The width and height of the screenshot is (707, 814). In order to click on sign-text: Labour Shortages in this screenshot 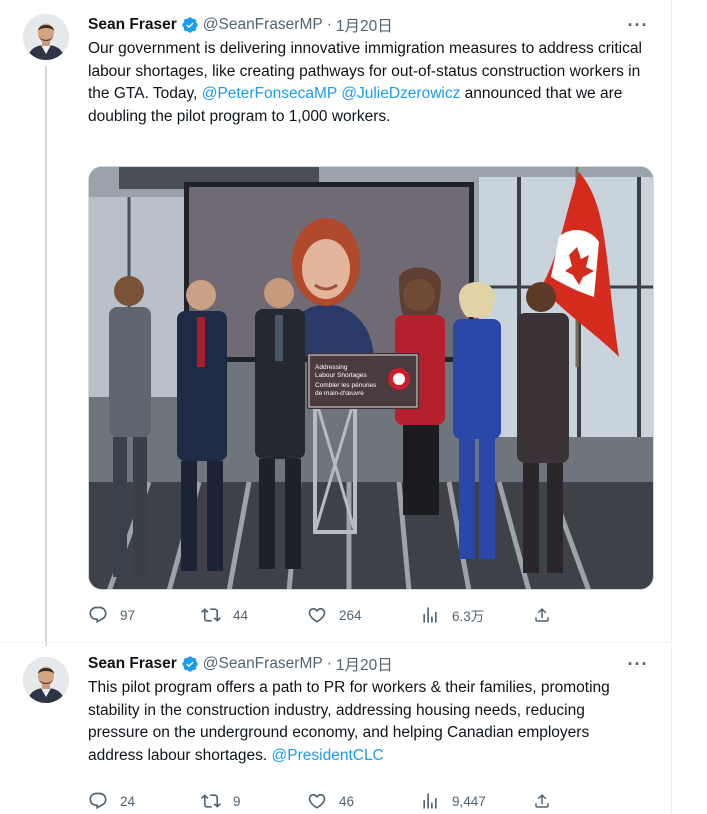, I will do `click(341, 375)`.